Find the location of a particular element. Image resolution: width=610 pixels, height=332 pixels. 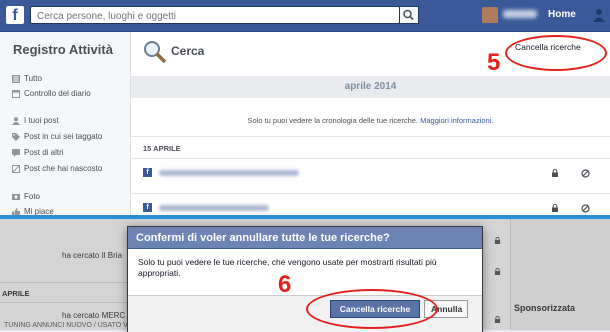

facebook-logo: f is located at coordinates (15, 15).